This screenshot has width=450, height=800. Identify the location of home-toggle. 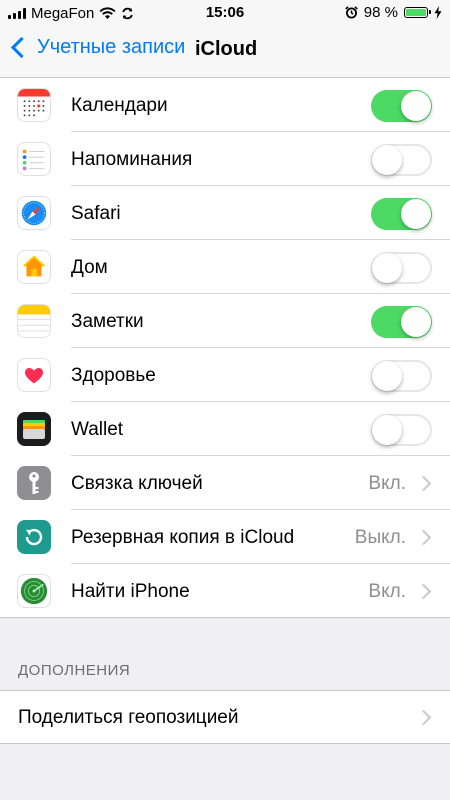
(401, 268).